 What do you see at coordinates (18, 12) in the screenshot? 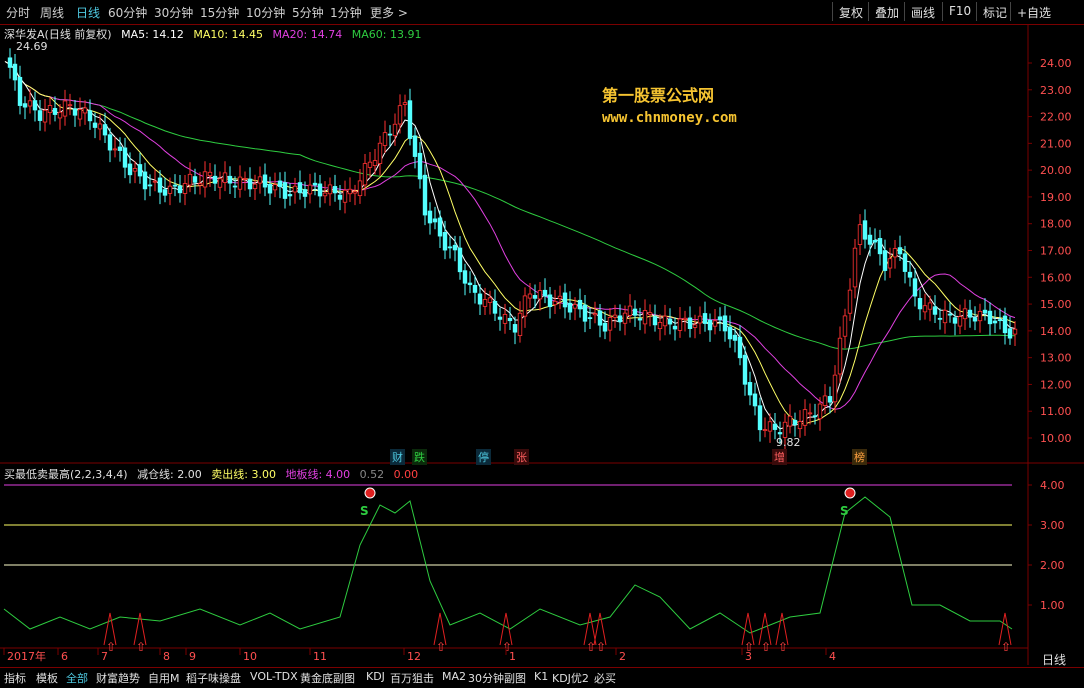
I see `period-intraday: 分时` at bounding box center [18, 12].